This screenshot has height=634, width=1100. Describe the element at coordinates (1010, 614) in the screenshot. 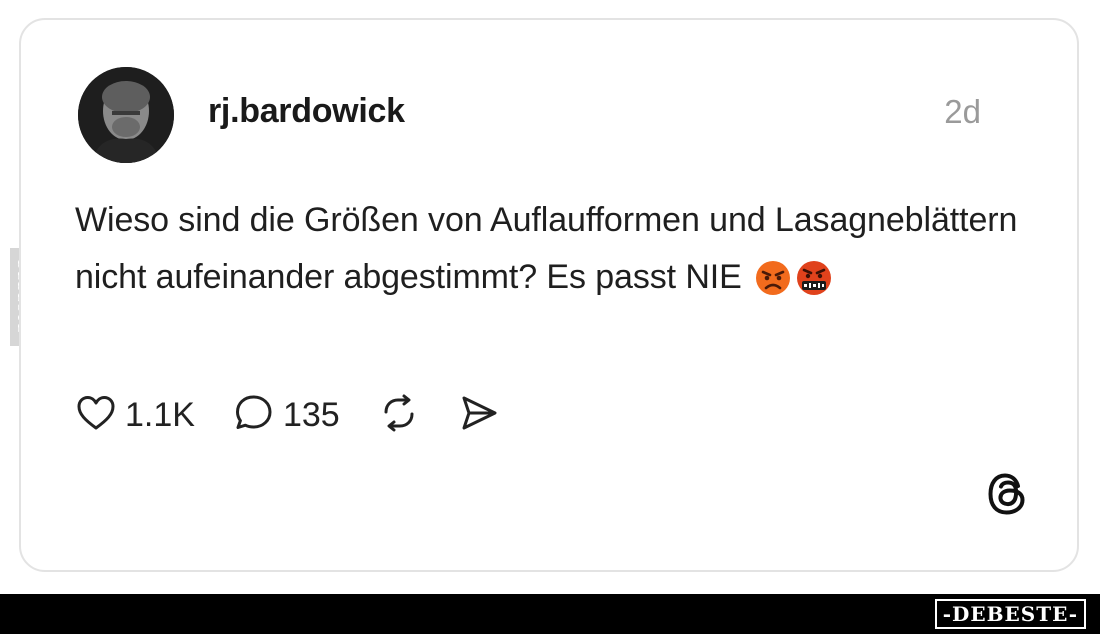

I see `brand-watermark: -DEBESTE-` at that location.